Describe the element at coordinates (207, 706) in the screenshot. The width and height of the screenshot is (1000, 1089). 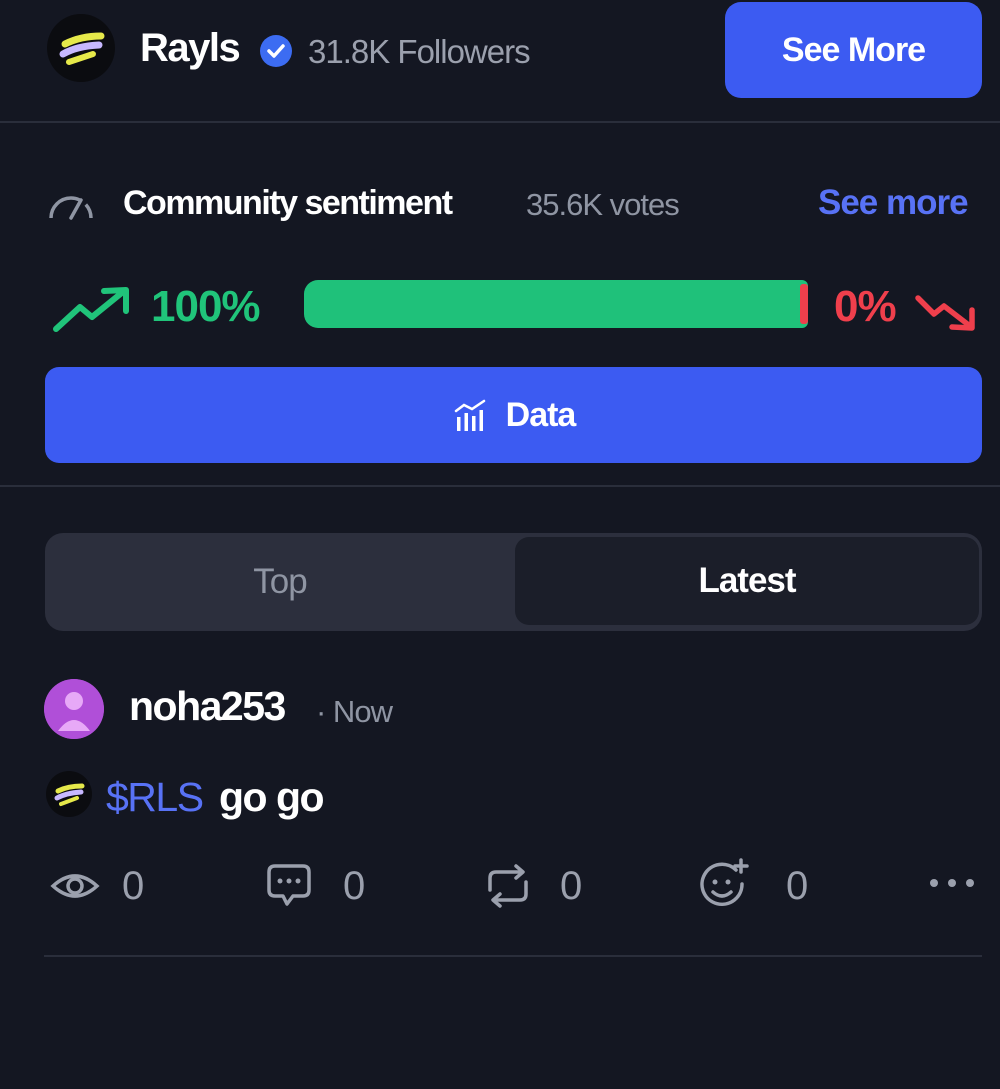
I see `post-username: noha253` at that location.